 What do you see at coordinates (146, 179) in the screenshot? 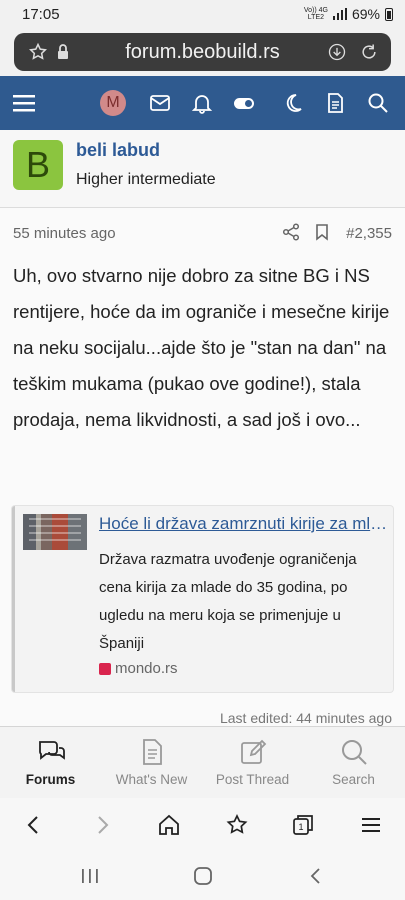
I see `author-title: Higher intermediate` at bounding box center [146, 179].